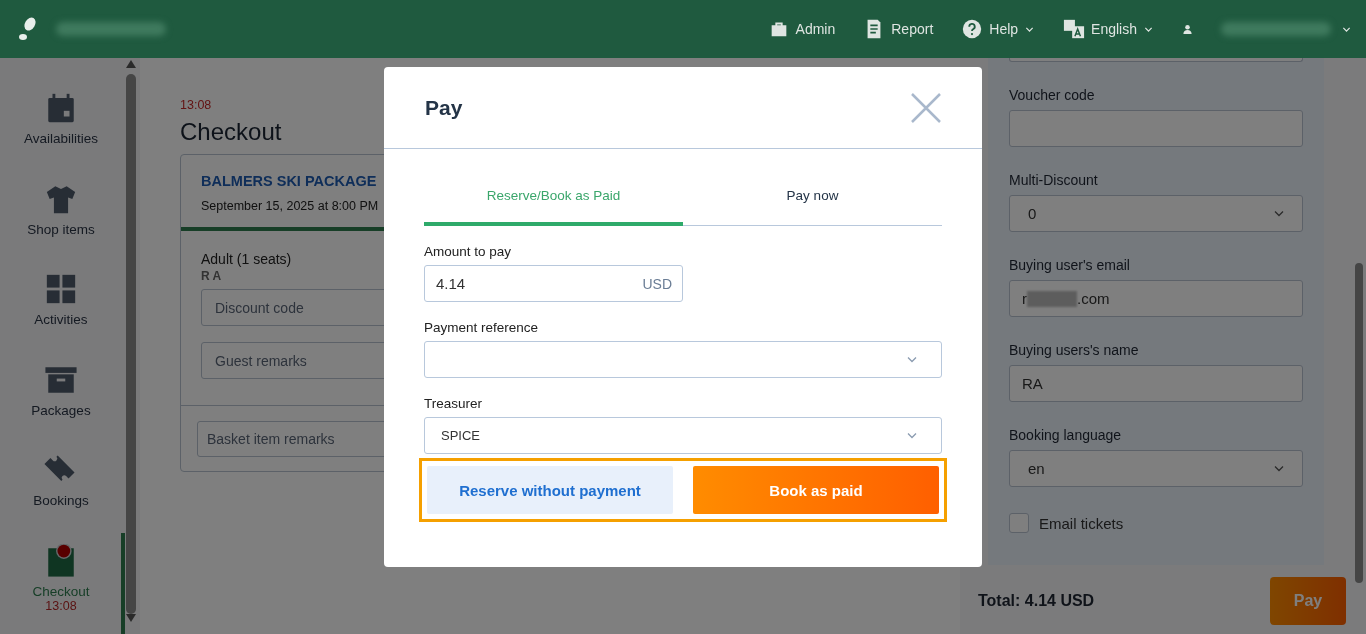 The height and width of the screenshot is (634, 1366). I want to click on event-date: September 15, 2025 at 8:00 PM, so click(290, 206).